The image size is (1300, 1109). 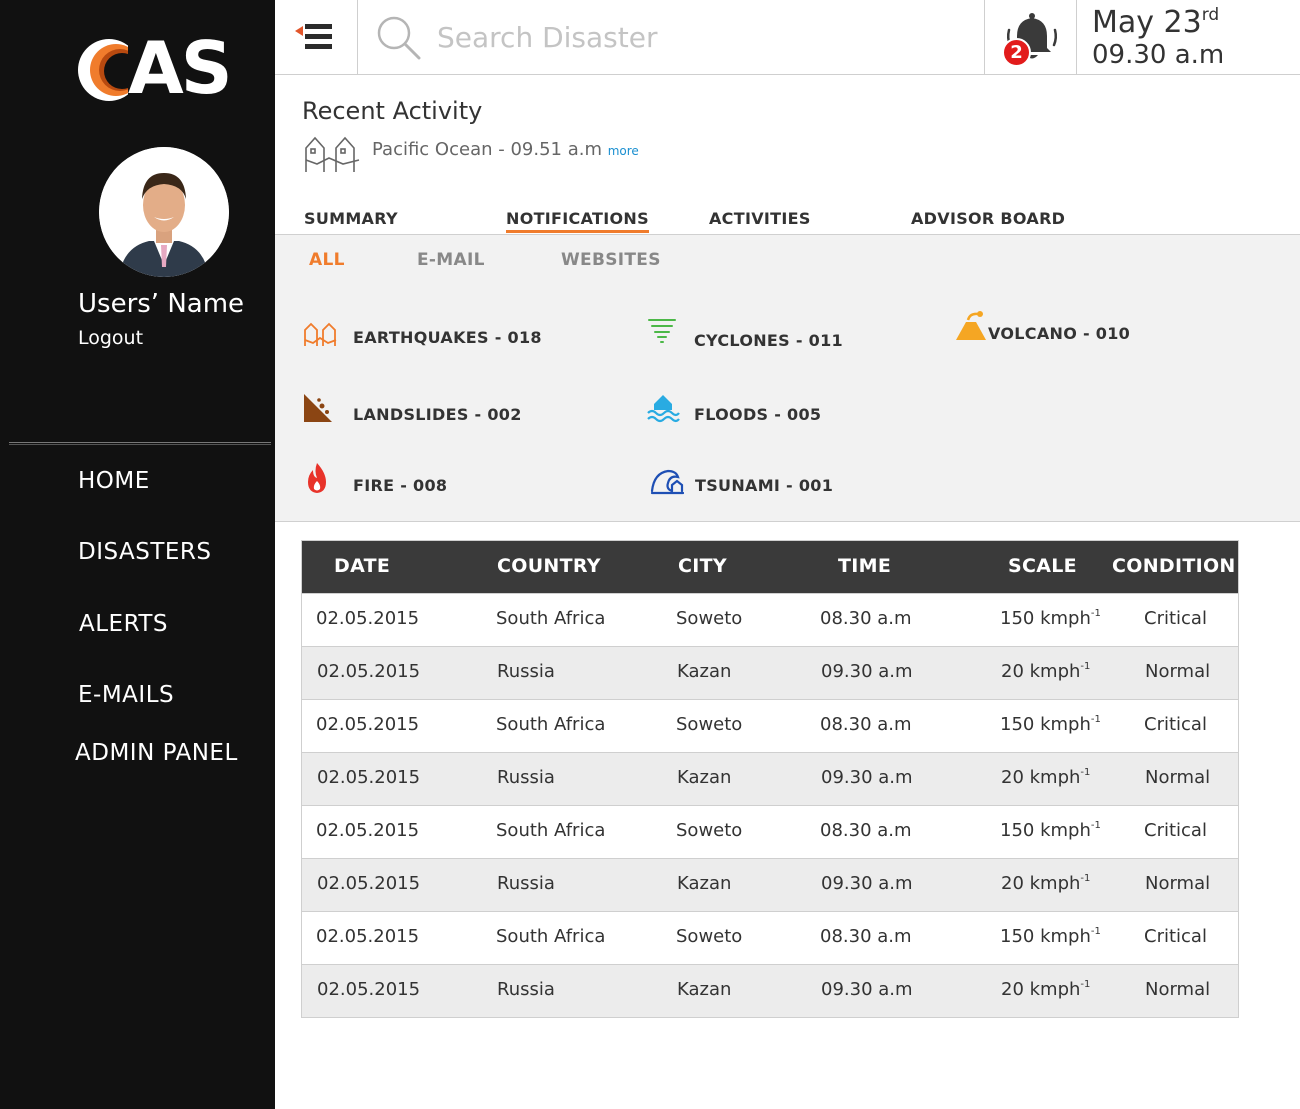 I want to click on cell-country: South Africa, so click(x=550, y=618).